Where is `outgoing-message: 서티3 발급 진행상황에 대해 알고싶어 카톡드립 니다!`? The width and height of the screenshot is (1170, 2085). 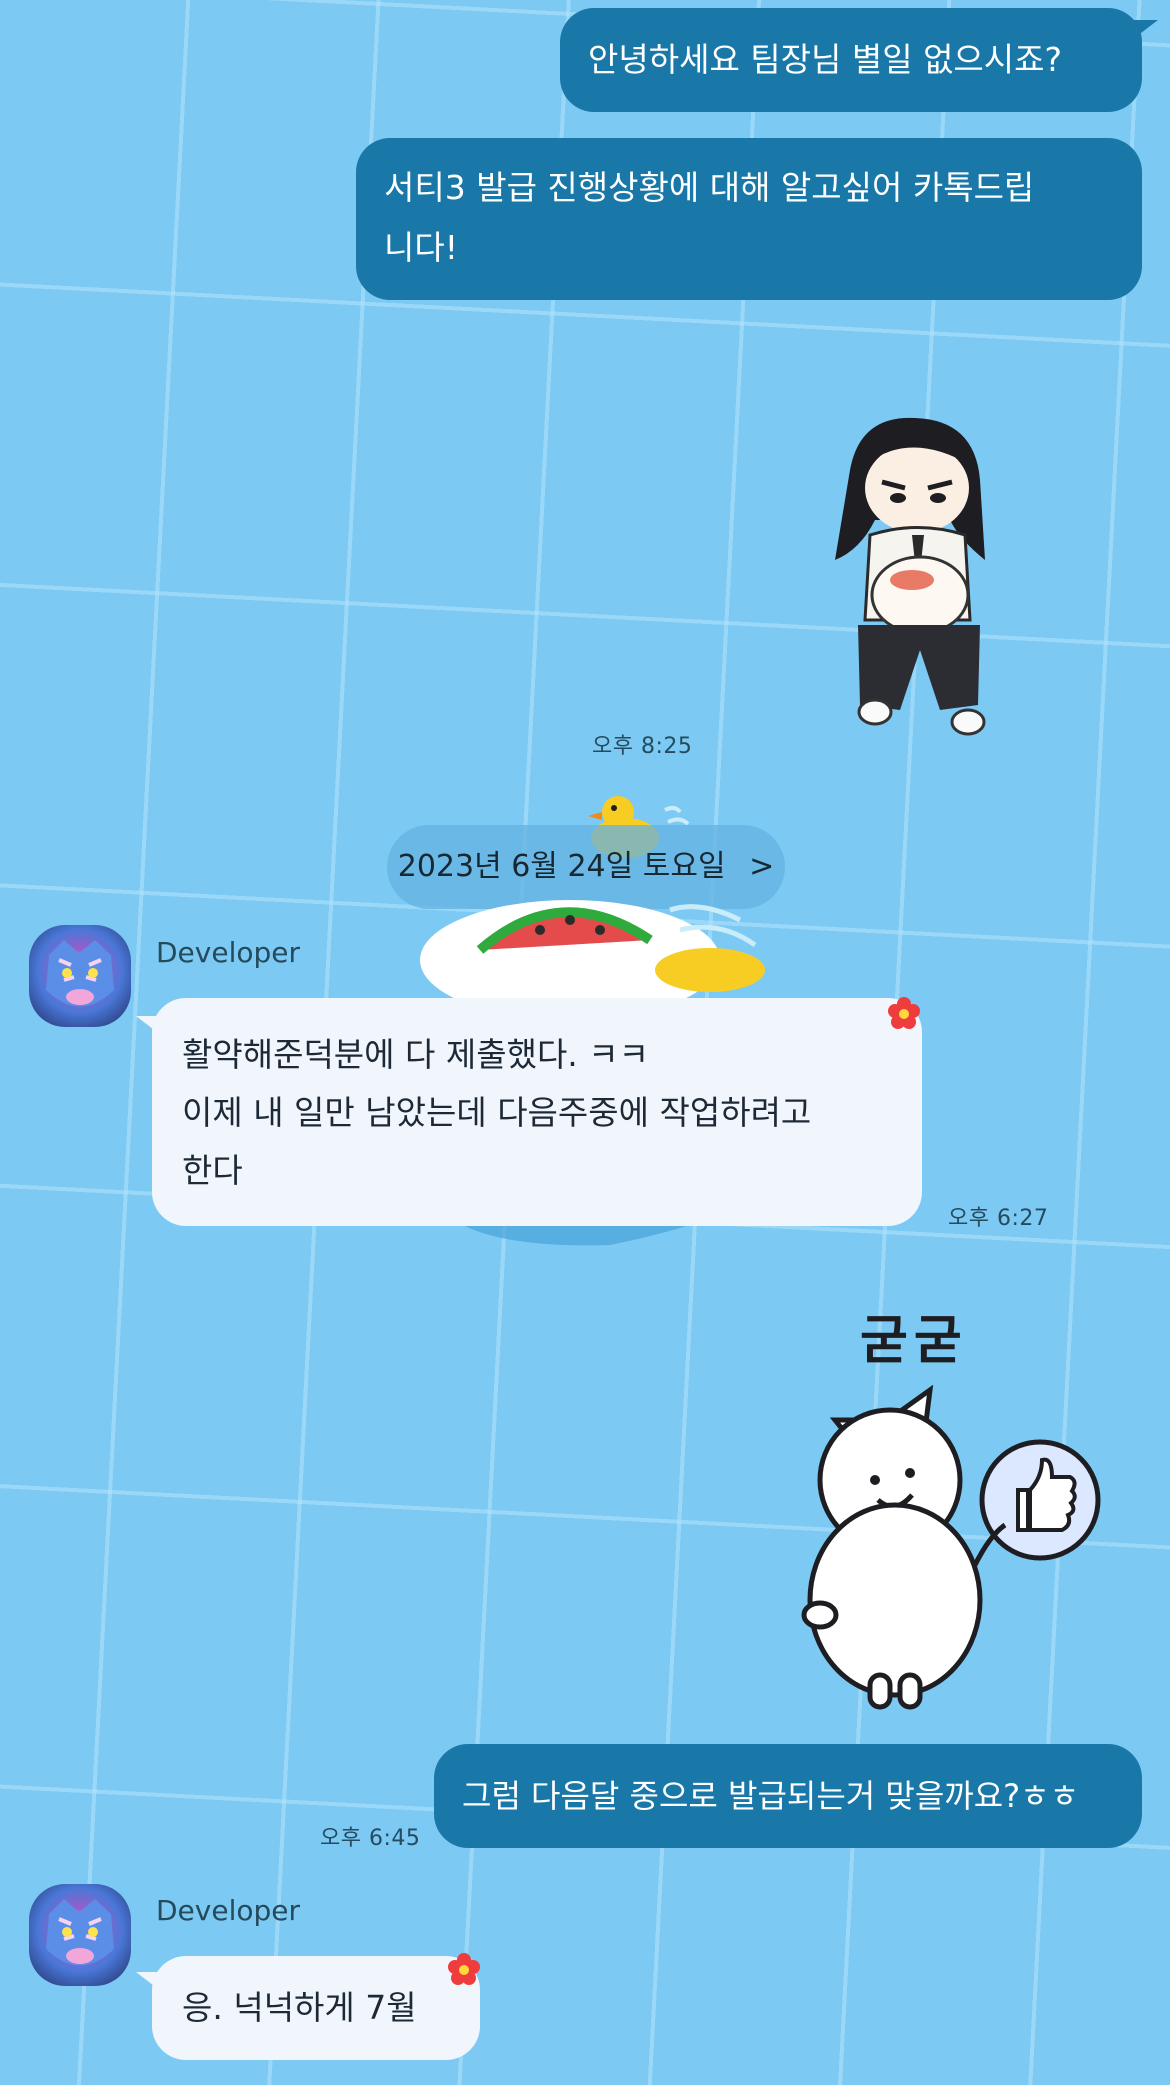
outgoing-message: 서티3 발급 진행상황에 대해 알고싶어 카톡드립 니다! is located at coordinates (749, 219).